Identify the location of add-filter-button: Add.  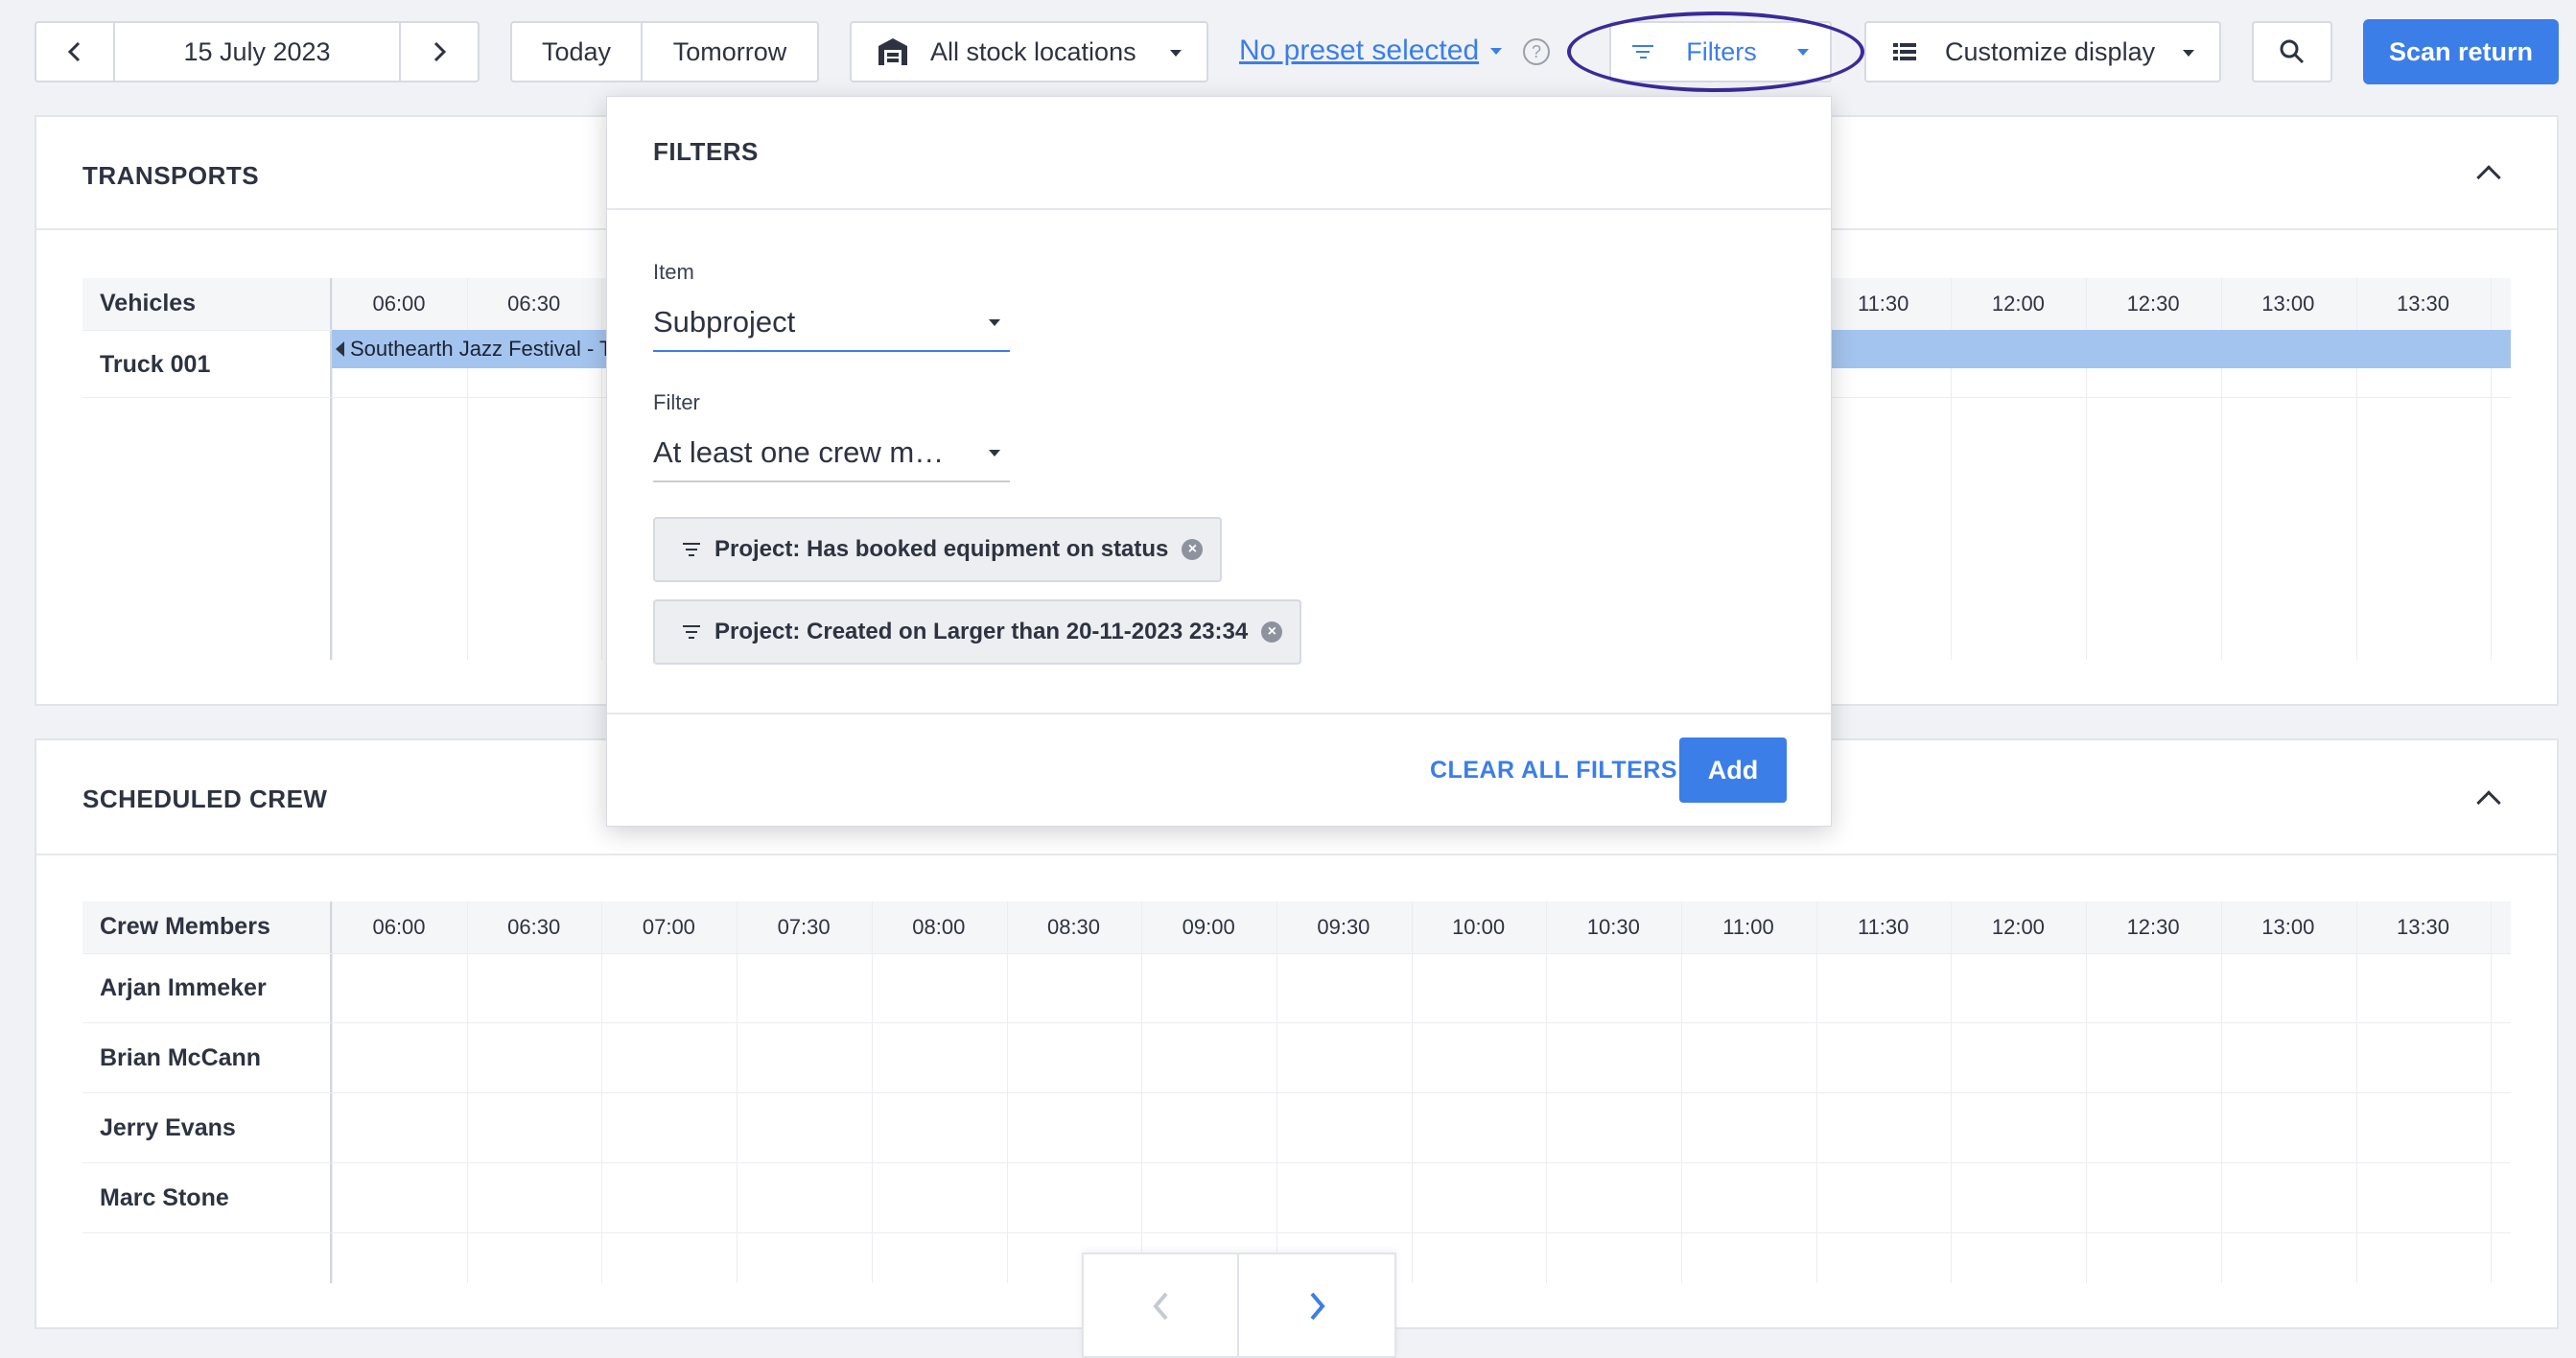
(1733, 770).